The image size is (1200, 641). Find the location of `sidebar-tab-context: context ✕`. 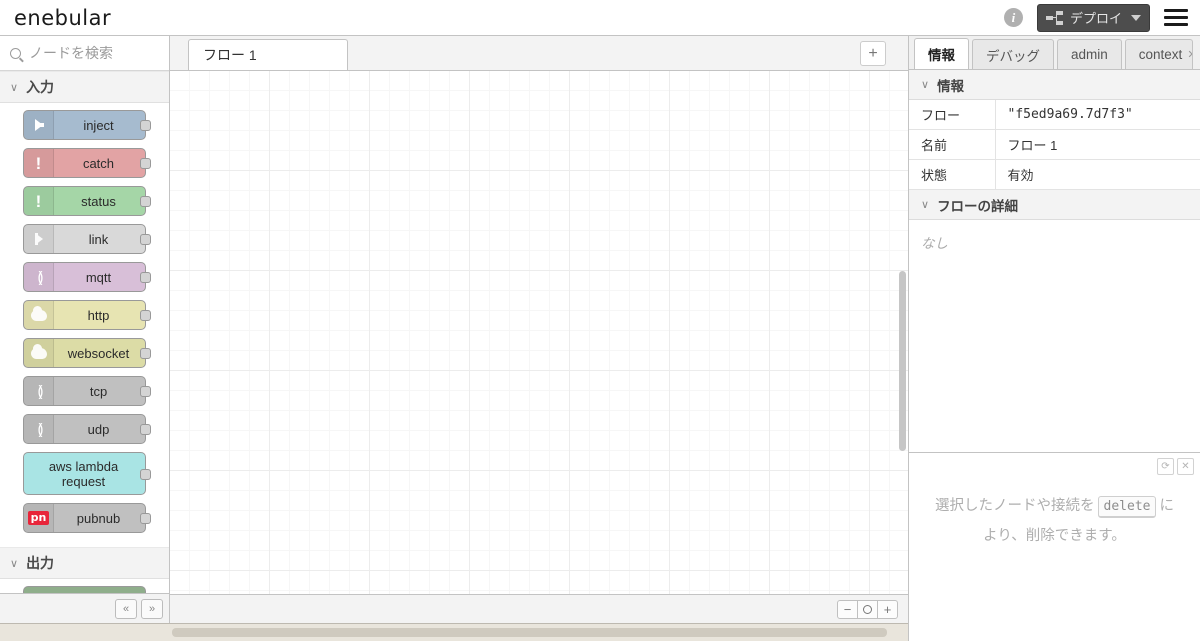

sidebar-tab-context: context ✕ is located at coordinates (1158, 54).